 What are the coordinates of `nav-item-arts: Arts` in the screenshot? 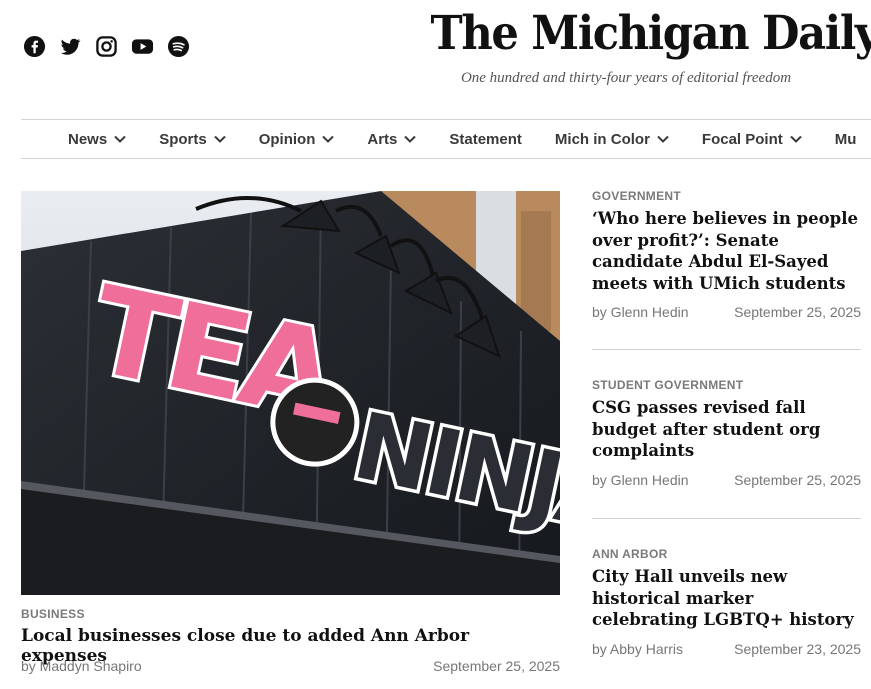 It's located at (392, 139).